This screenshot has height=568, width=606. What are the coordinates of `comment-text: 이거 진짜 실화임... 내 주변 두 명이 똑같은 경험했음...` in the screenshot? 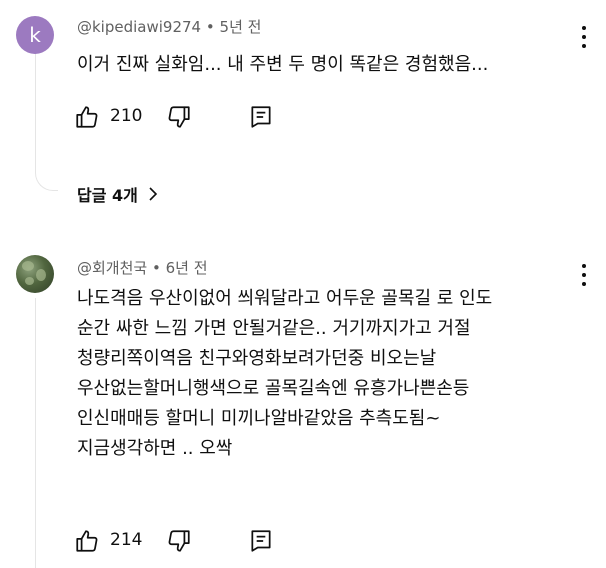 It's located at (282, 65).